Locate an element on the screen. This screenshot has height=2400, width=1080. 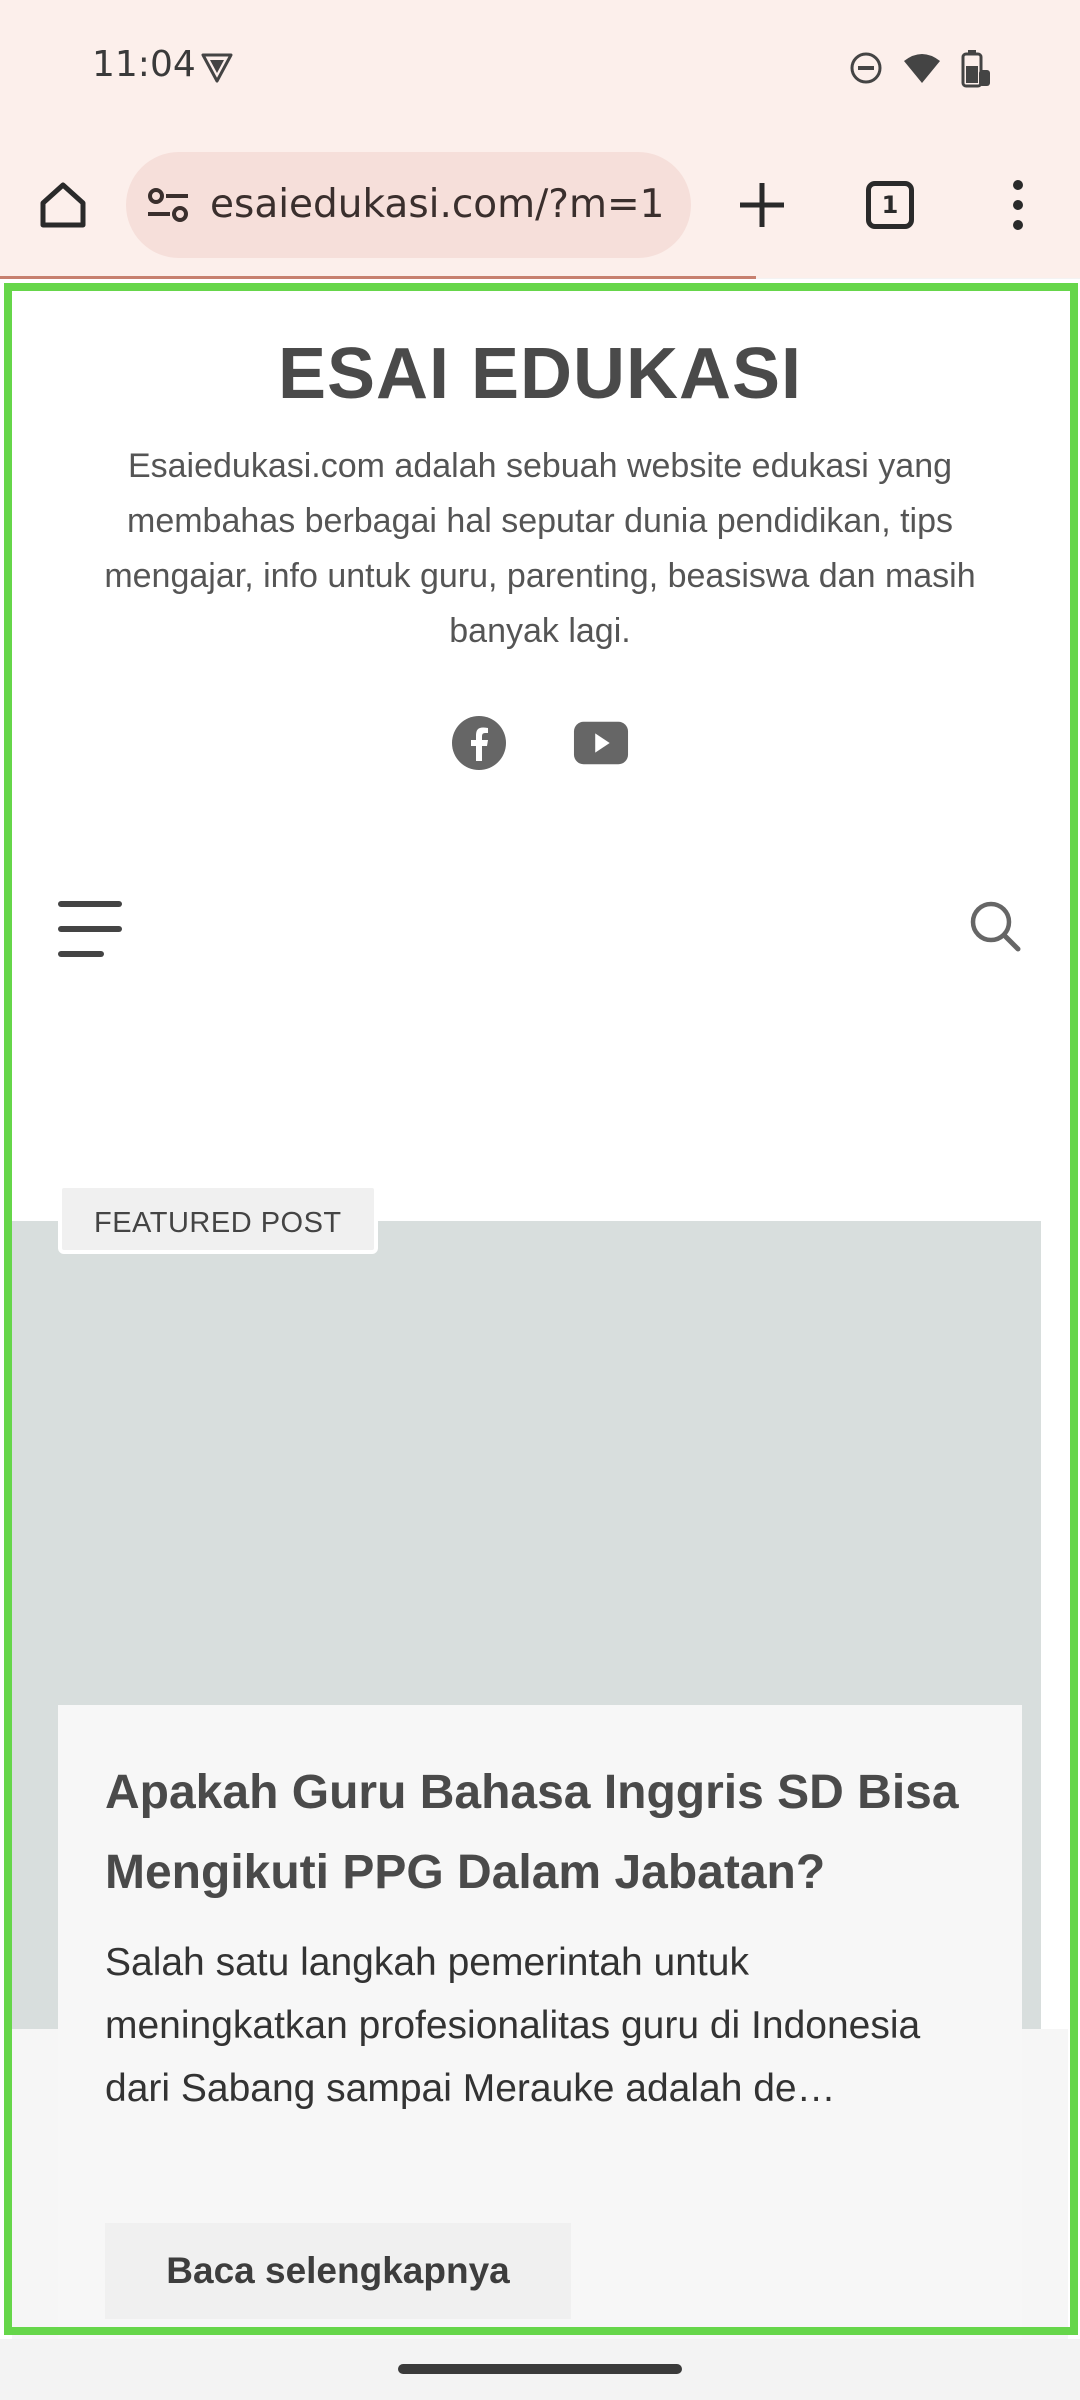
more-menu-icon is located at coordinates (1018, 205).